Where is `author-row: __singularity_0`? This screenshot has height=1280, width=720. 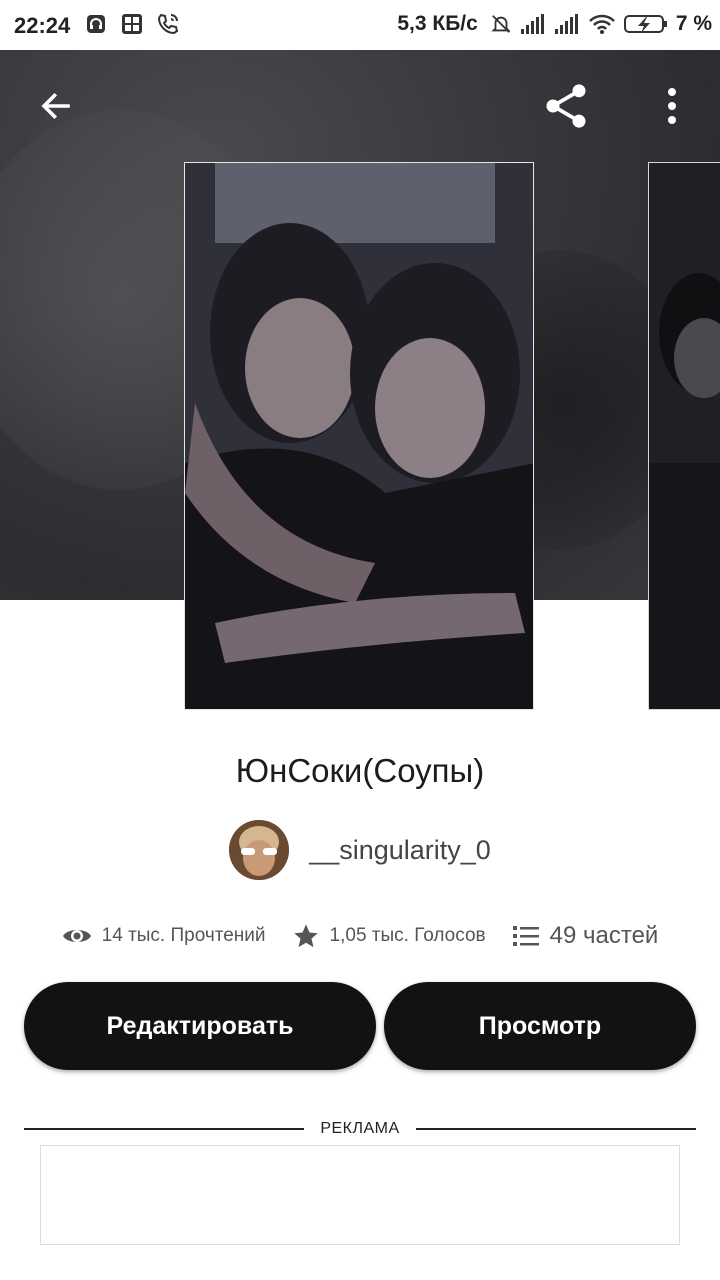
author-row: __singularity_0 is located at coordinates (360, 850).